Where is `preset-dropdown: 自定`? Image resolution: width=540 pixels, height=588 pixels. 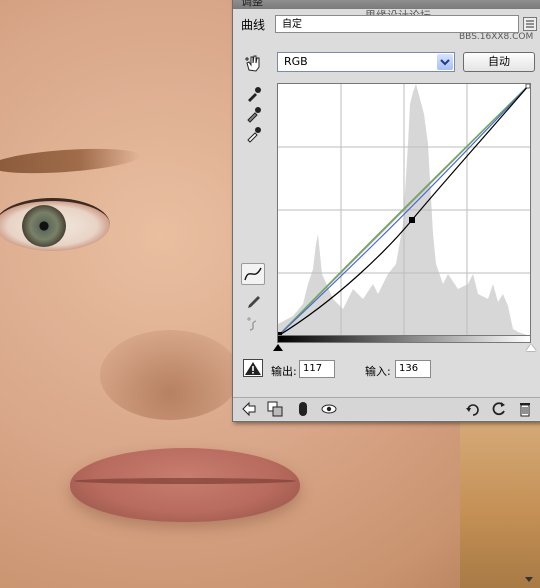 preset-dropdown: 自定 is located at coordinates (397, 24).